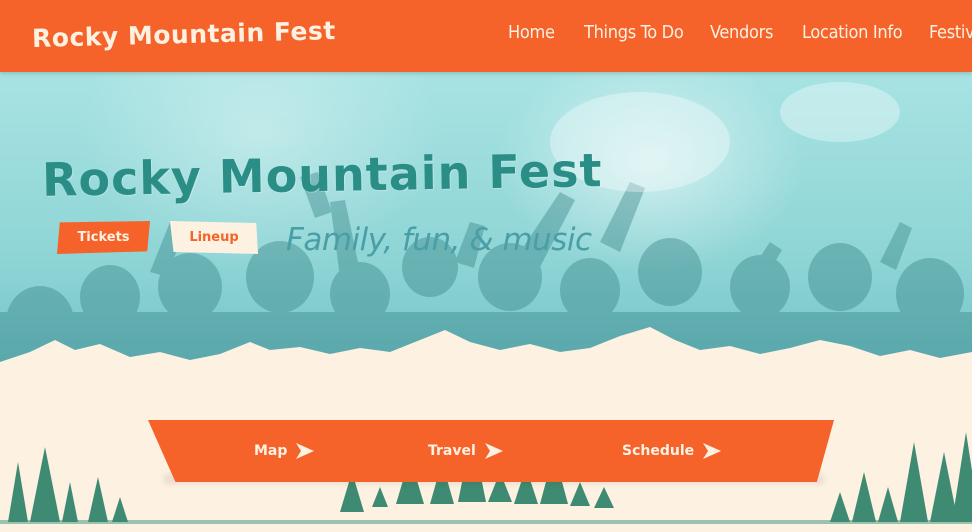 The image size is (972, 532). Describe the element at coordinates (271, 451) in the screenshot. I see `map-link-label: Map` at that location.